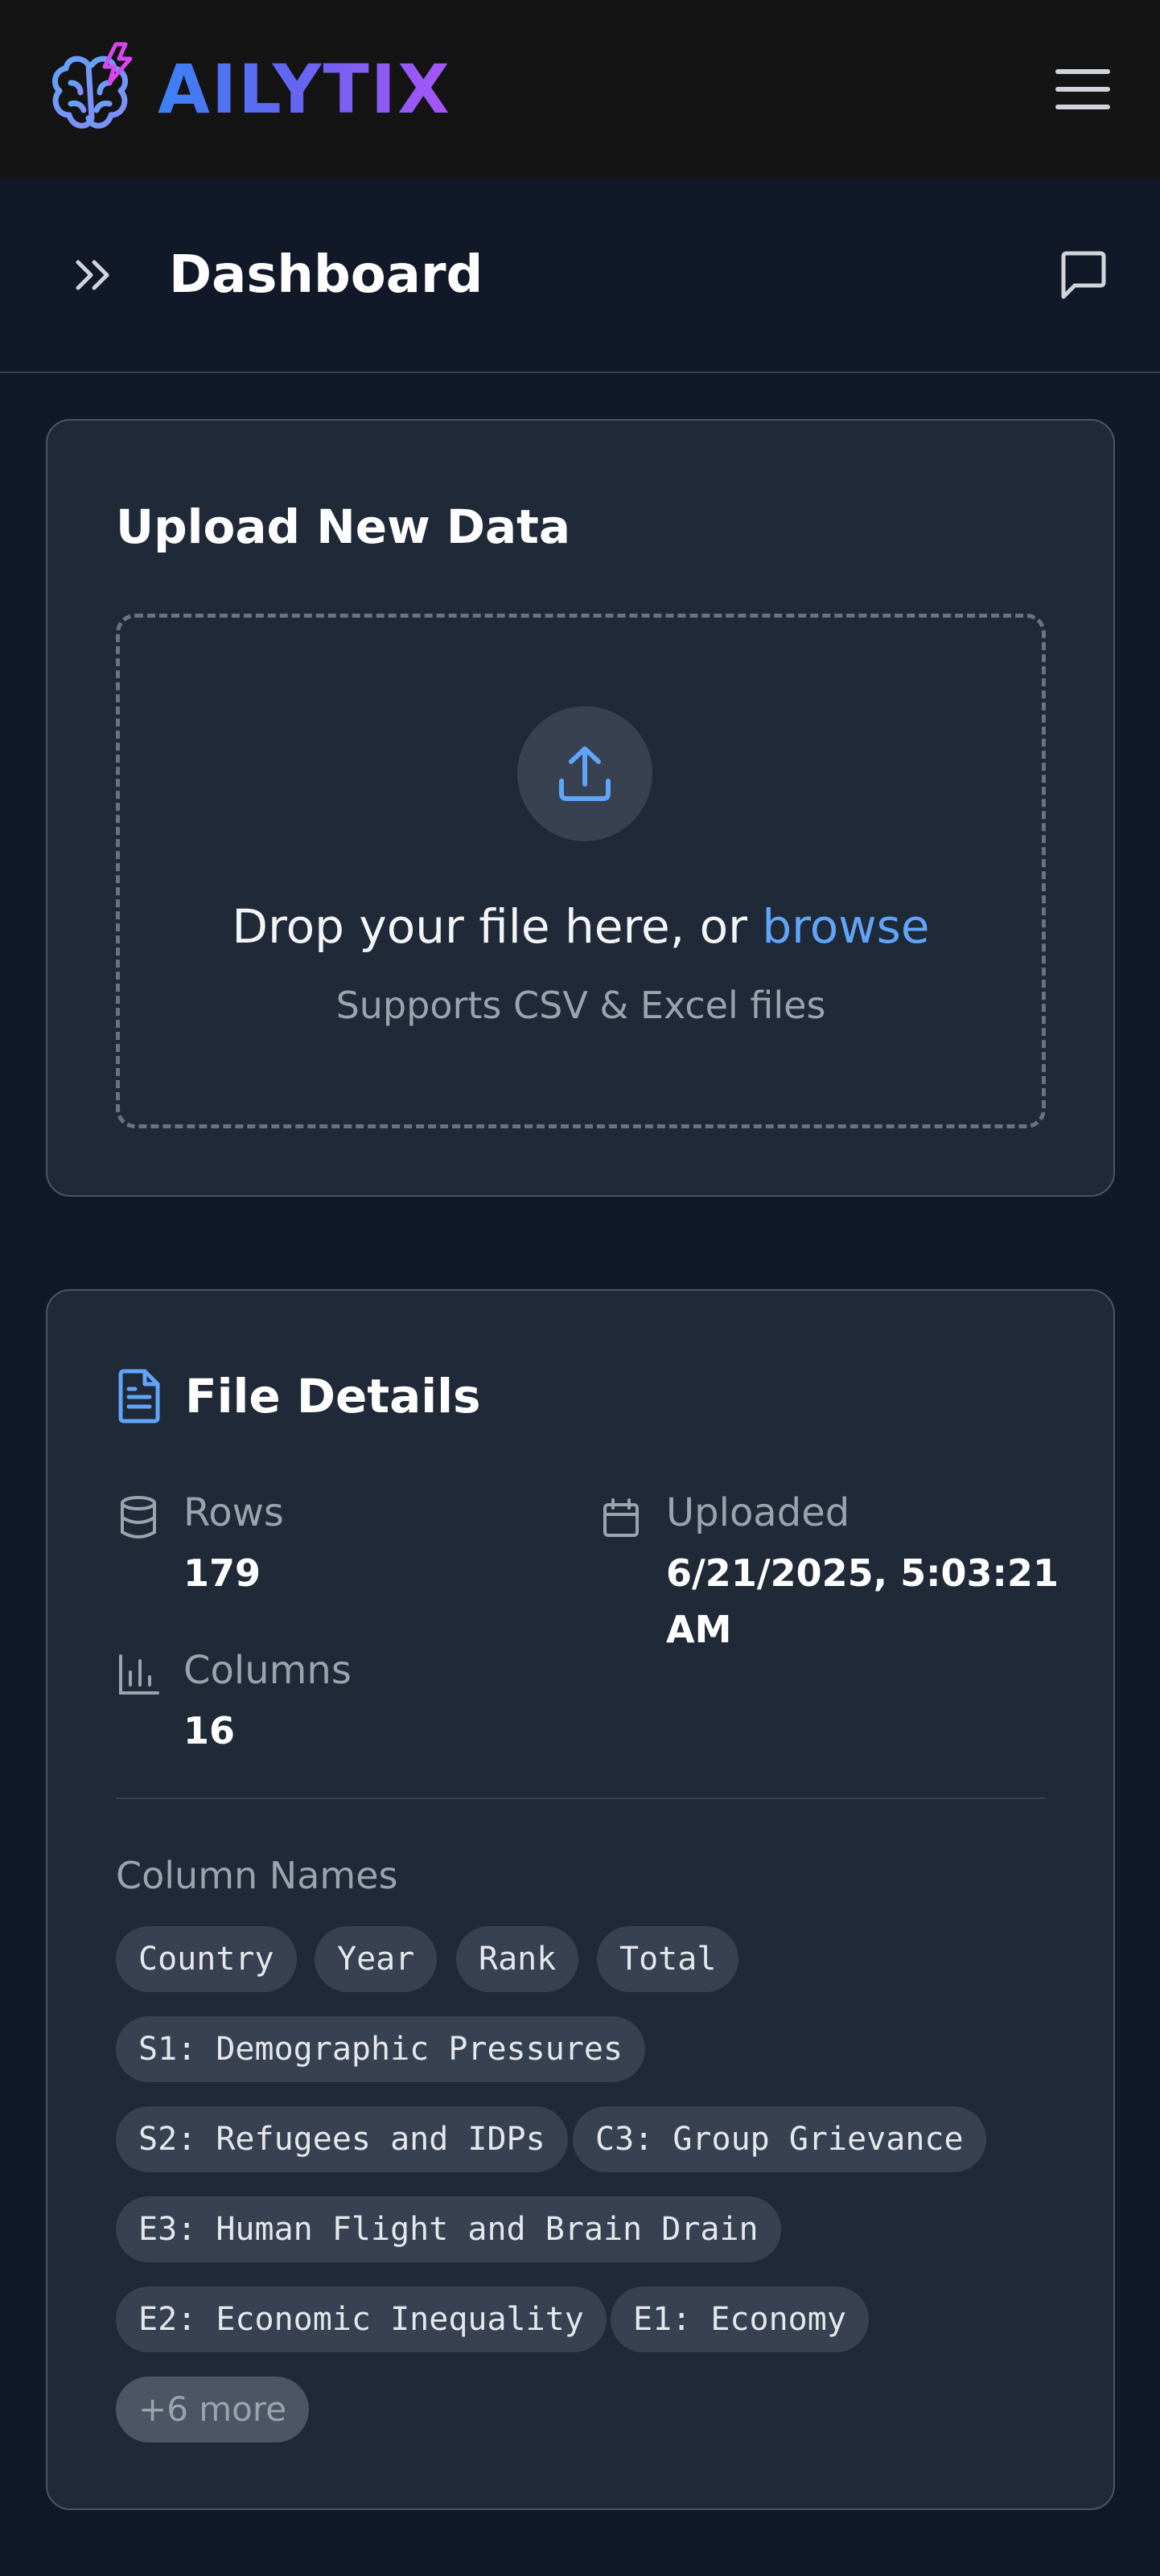 The width and height of the screenshot is (1160, 2576). I want to click on upload-title: Upload New Data, so click(343, 526).